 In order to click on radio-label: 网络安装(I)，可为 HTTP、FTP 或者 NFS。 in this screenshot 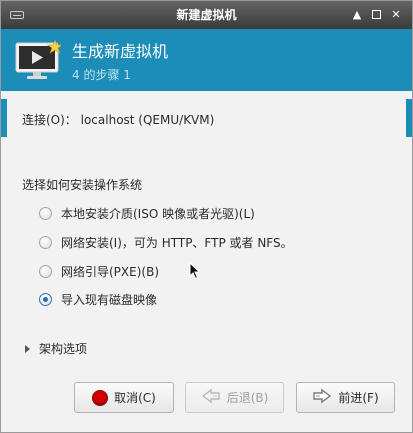, I will do `click(177, 242)`.